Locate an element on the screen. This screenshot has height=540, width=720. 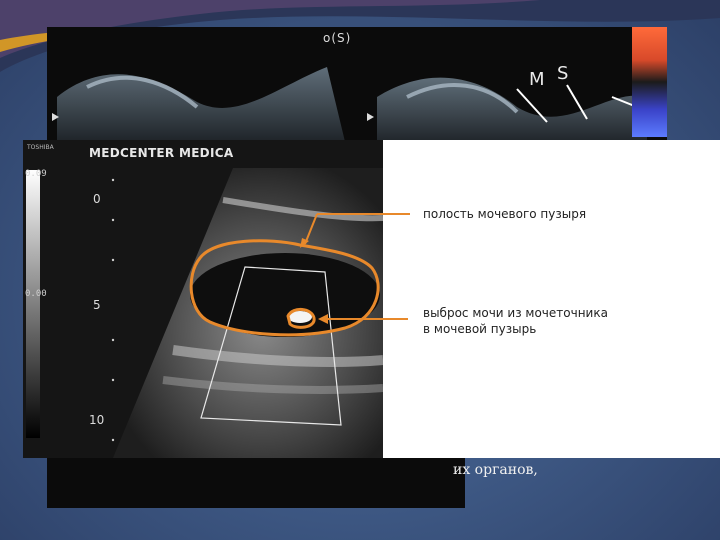
label-ureter-jet-line2: в мочевой пузырь is located at coordinates (480, 329).